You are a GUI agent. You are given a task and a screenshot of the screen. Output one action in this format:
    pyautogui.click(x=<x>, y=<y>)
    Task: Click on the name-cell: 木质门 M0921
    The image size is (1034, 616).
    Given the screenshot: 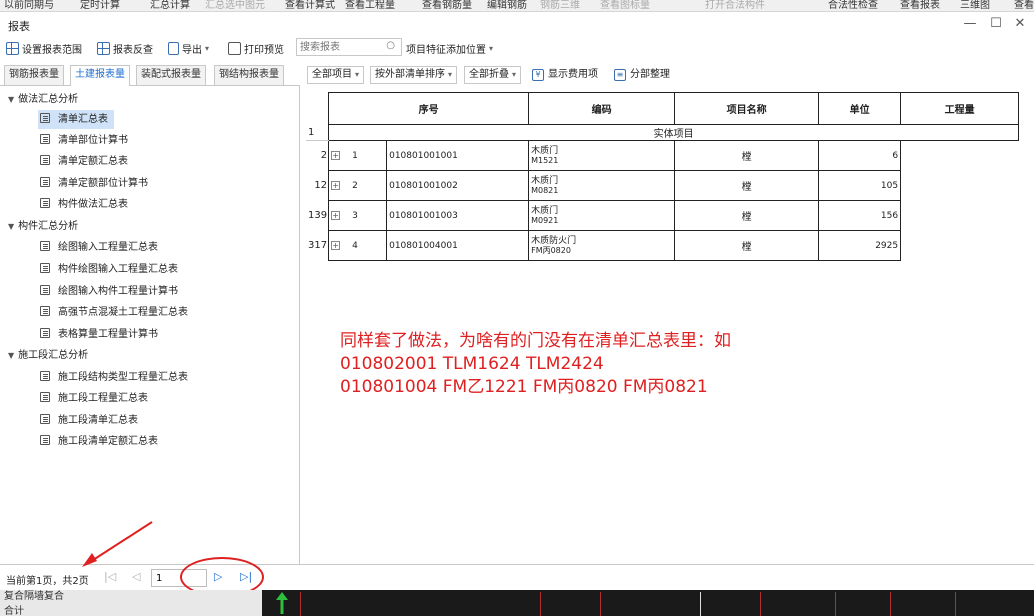 What is the action you would take?
    pyautogui.click(x=602, y=215)
    